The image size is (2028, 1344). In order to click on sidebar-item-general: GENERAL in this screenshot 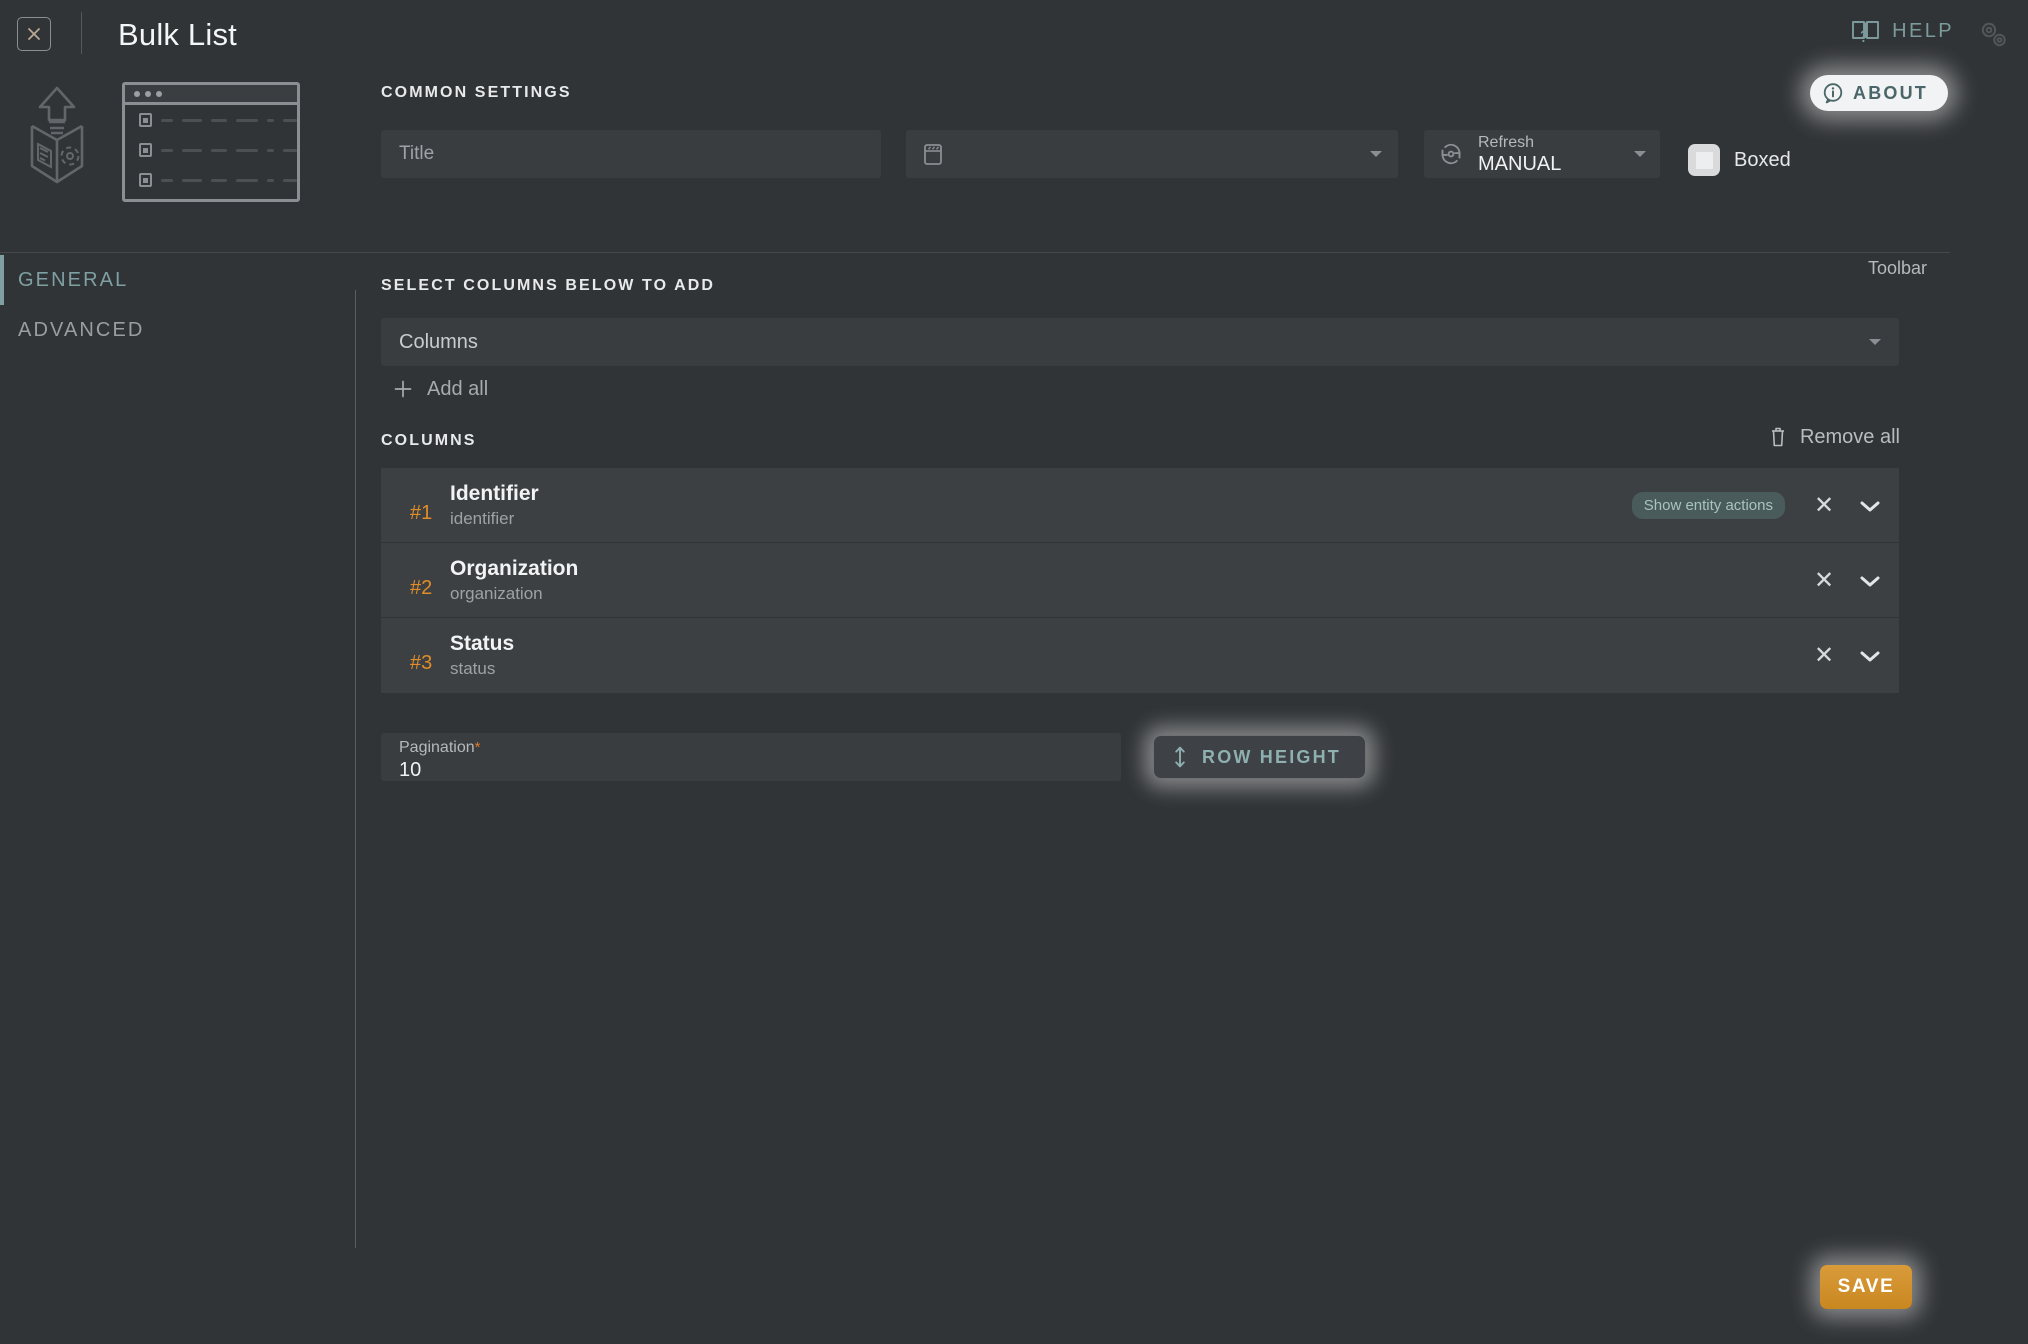, I will do `click(177, 280)`.